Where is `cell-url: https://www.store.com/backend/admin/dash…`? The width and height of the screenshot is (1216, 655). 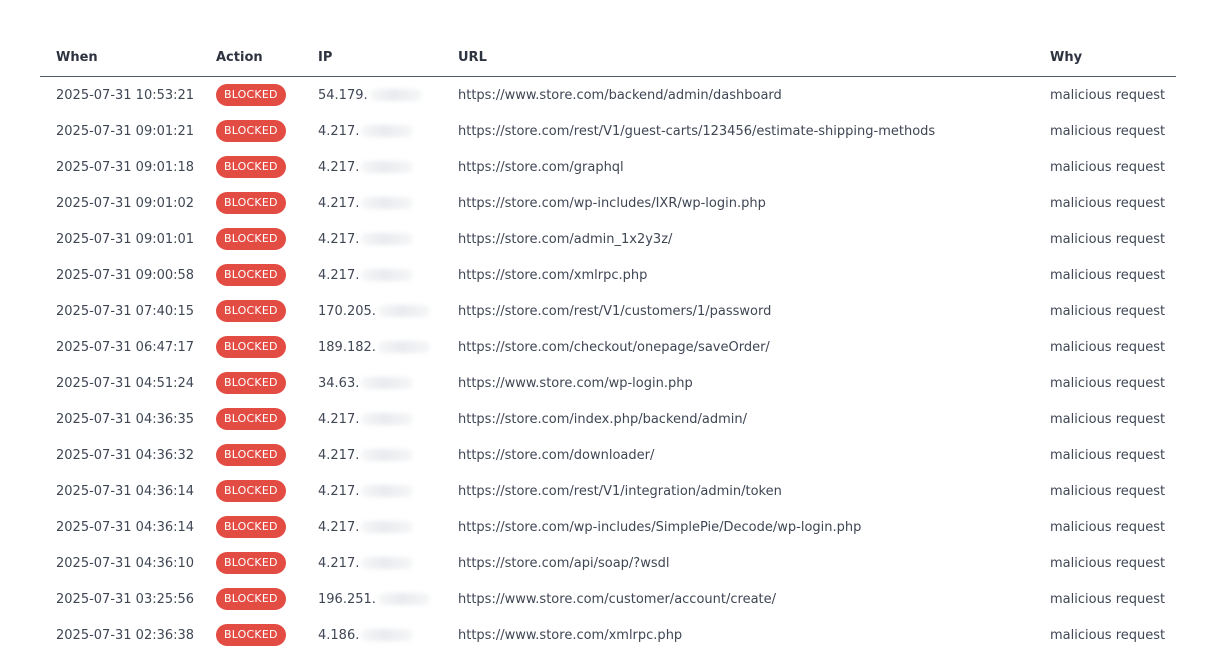 cell-url: https://www.store.com/backend/admin/dash… is located at coordinates (738, 95).